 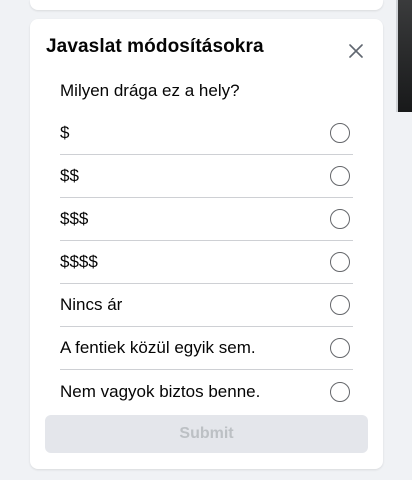 I want to click on option-label: $$, so click(x=69, y=175).